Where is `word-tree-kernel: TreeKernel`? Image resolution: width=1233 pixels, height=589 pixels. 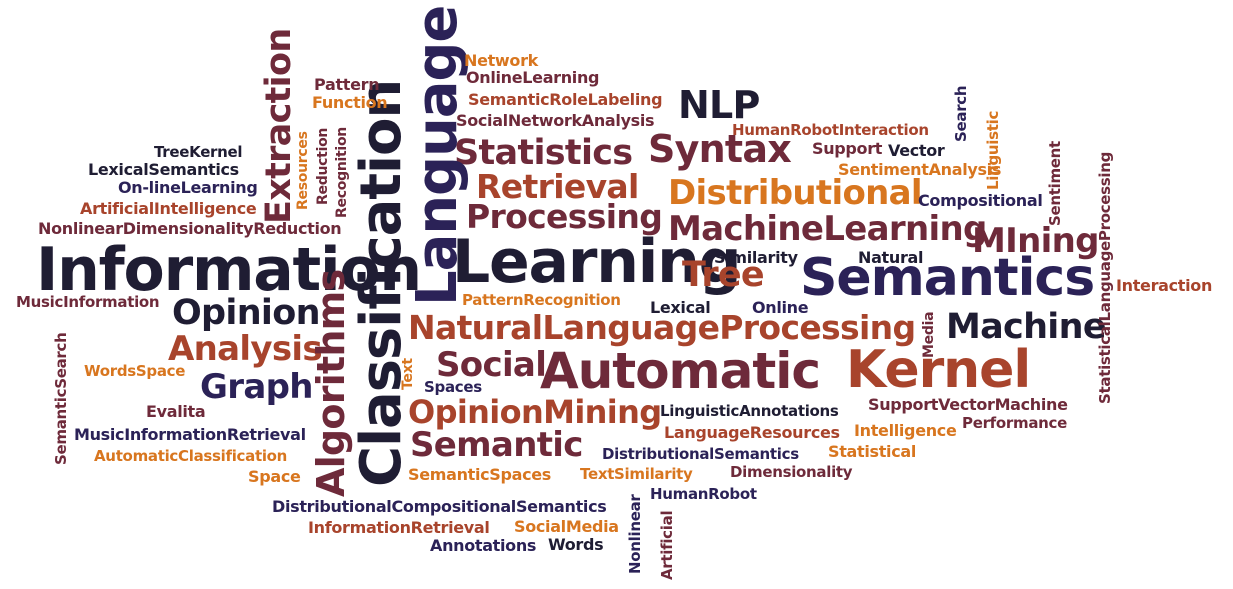 word-tree-kernel: TreeKernel is located at coordinates (198, 152).